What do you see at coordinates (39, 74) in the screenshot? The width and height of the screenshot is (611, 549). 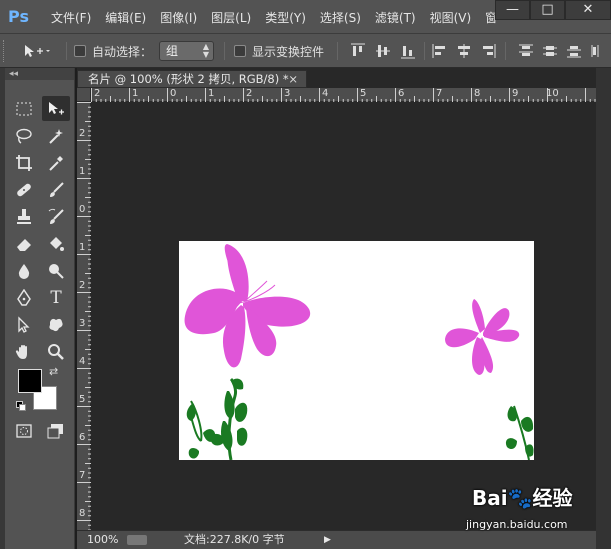 I see `toolbox-collapse-button: ◂◂` at bounding box center [39, 74].